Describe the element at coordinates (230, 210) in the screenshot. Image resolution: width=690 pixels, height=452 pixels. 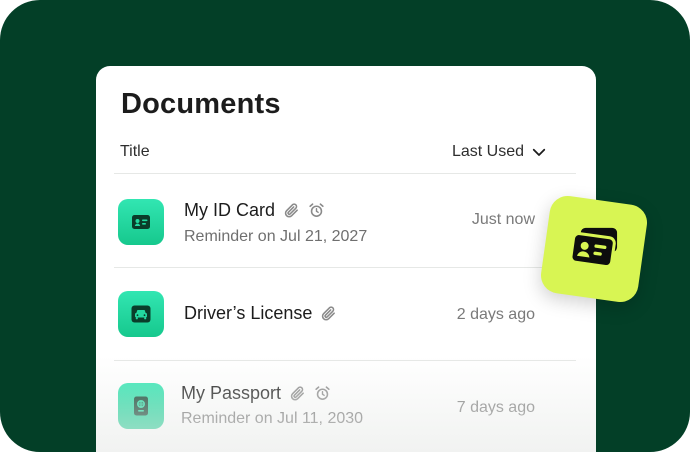
I see `document-name-text: My ID Card` at that location.